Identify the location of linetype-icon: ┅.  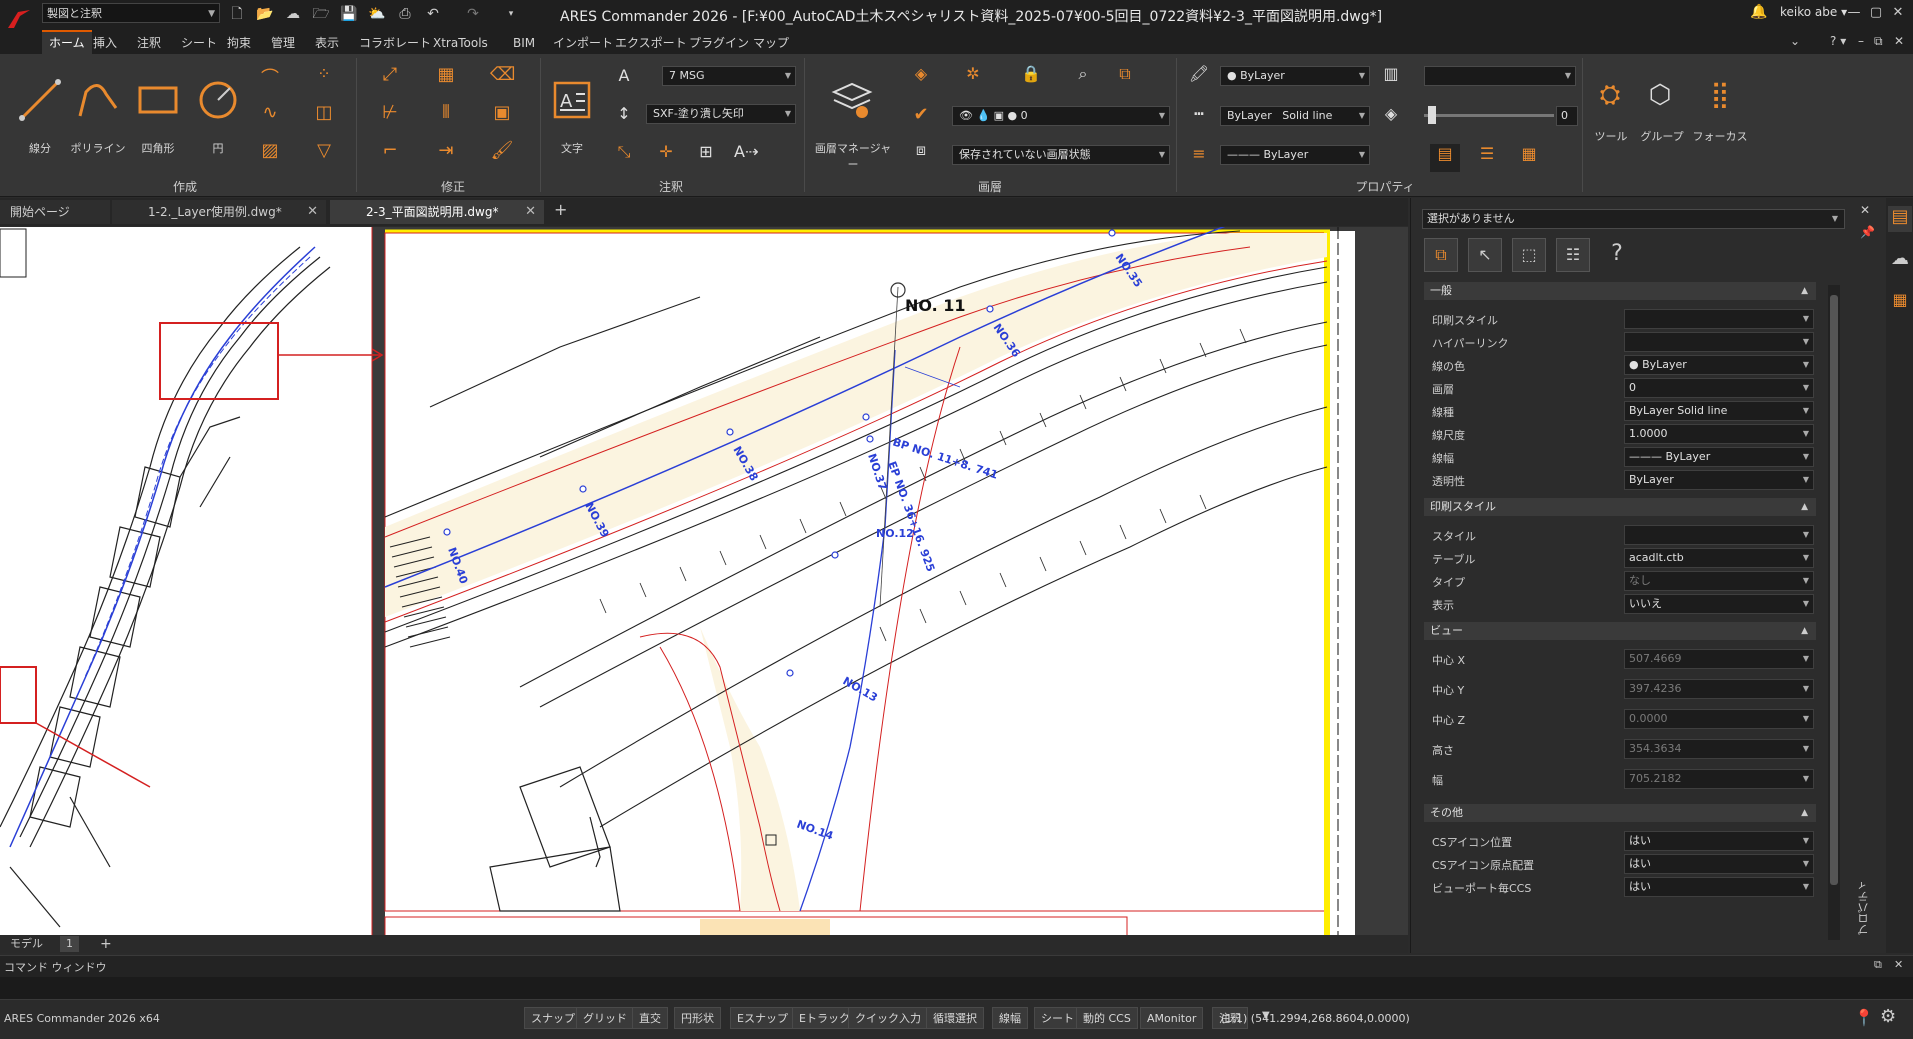
(1199, 113).